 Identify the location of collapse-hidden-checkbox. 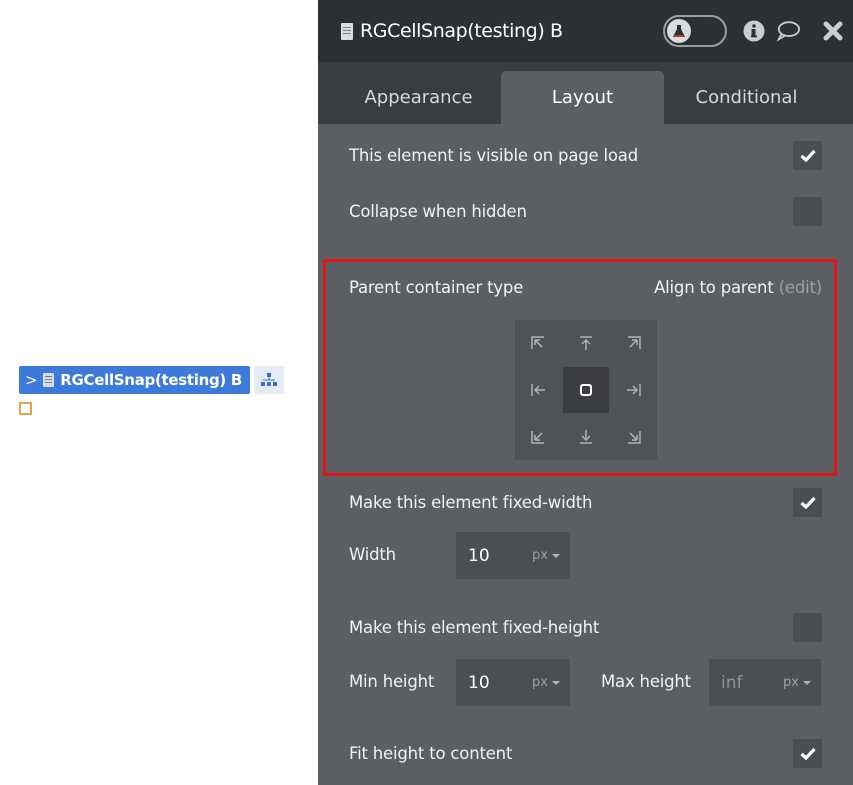
(807, 211).